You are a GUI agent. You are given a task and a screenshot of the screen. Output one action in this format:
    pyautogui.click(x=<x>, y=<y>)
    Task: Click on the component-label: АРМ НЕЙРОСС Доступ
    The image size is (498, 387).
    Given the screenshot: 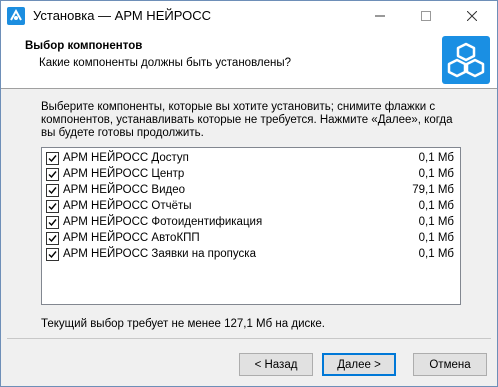 What is the action you would take?
    pyautogui.click(x=126, y=158)
    